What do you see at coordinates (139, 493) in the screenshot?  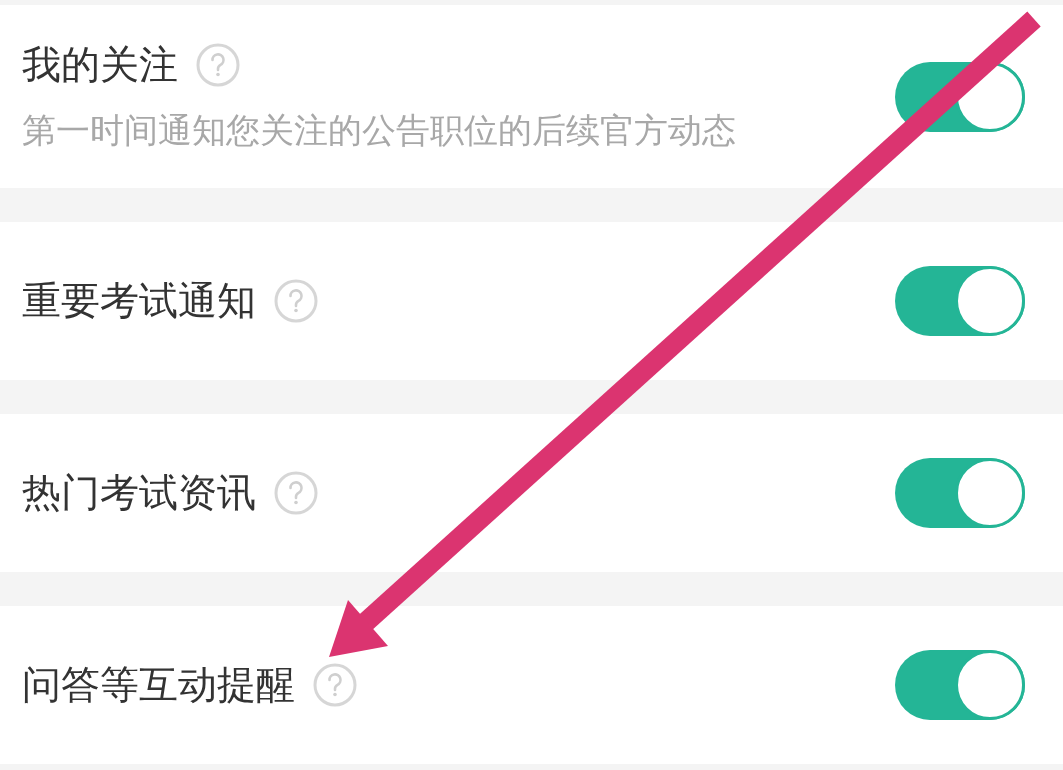 I see `setting-title: 热门考试资讯` at bounding box center [139, 493].